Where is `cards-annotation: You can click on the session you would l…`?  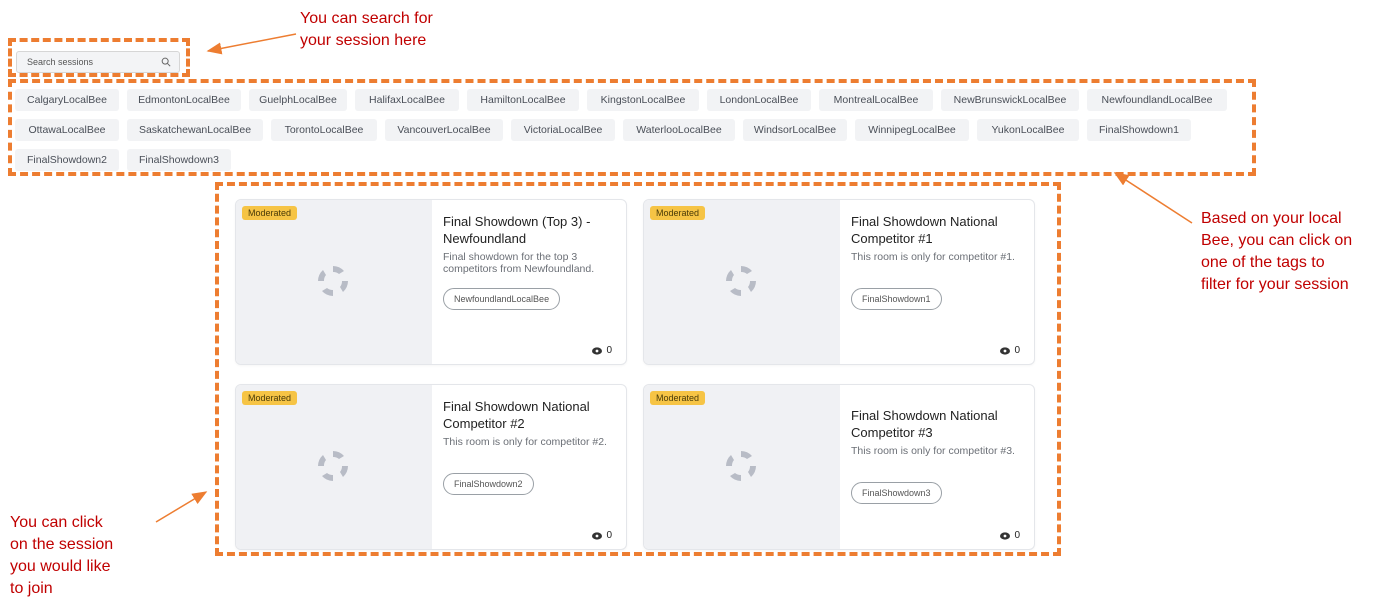
cards-annotation: You can click on the session you would l… is located at coordinates (61, 556).